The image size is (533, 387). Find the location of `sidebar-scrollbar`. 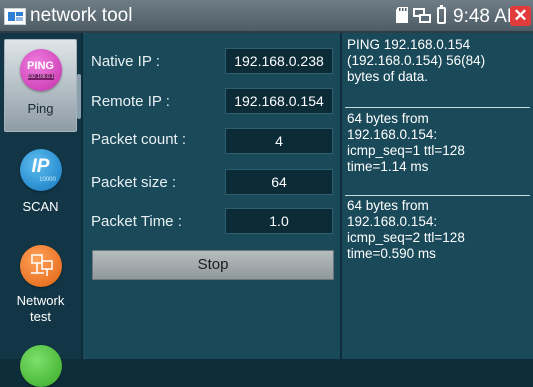

sidebar-scrollbar is located at coordinates (79, 96).